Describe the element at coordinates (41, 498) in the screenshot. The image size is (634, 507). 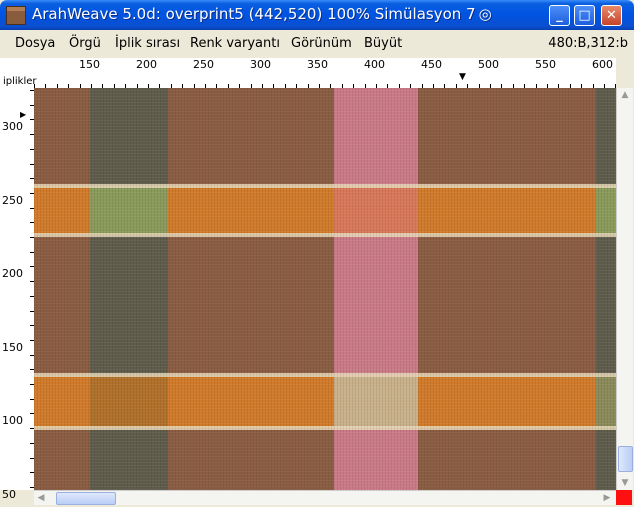
I see `scroll-left-arrow-icon: ◀` at that location.